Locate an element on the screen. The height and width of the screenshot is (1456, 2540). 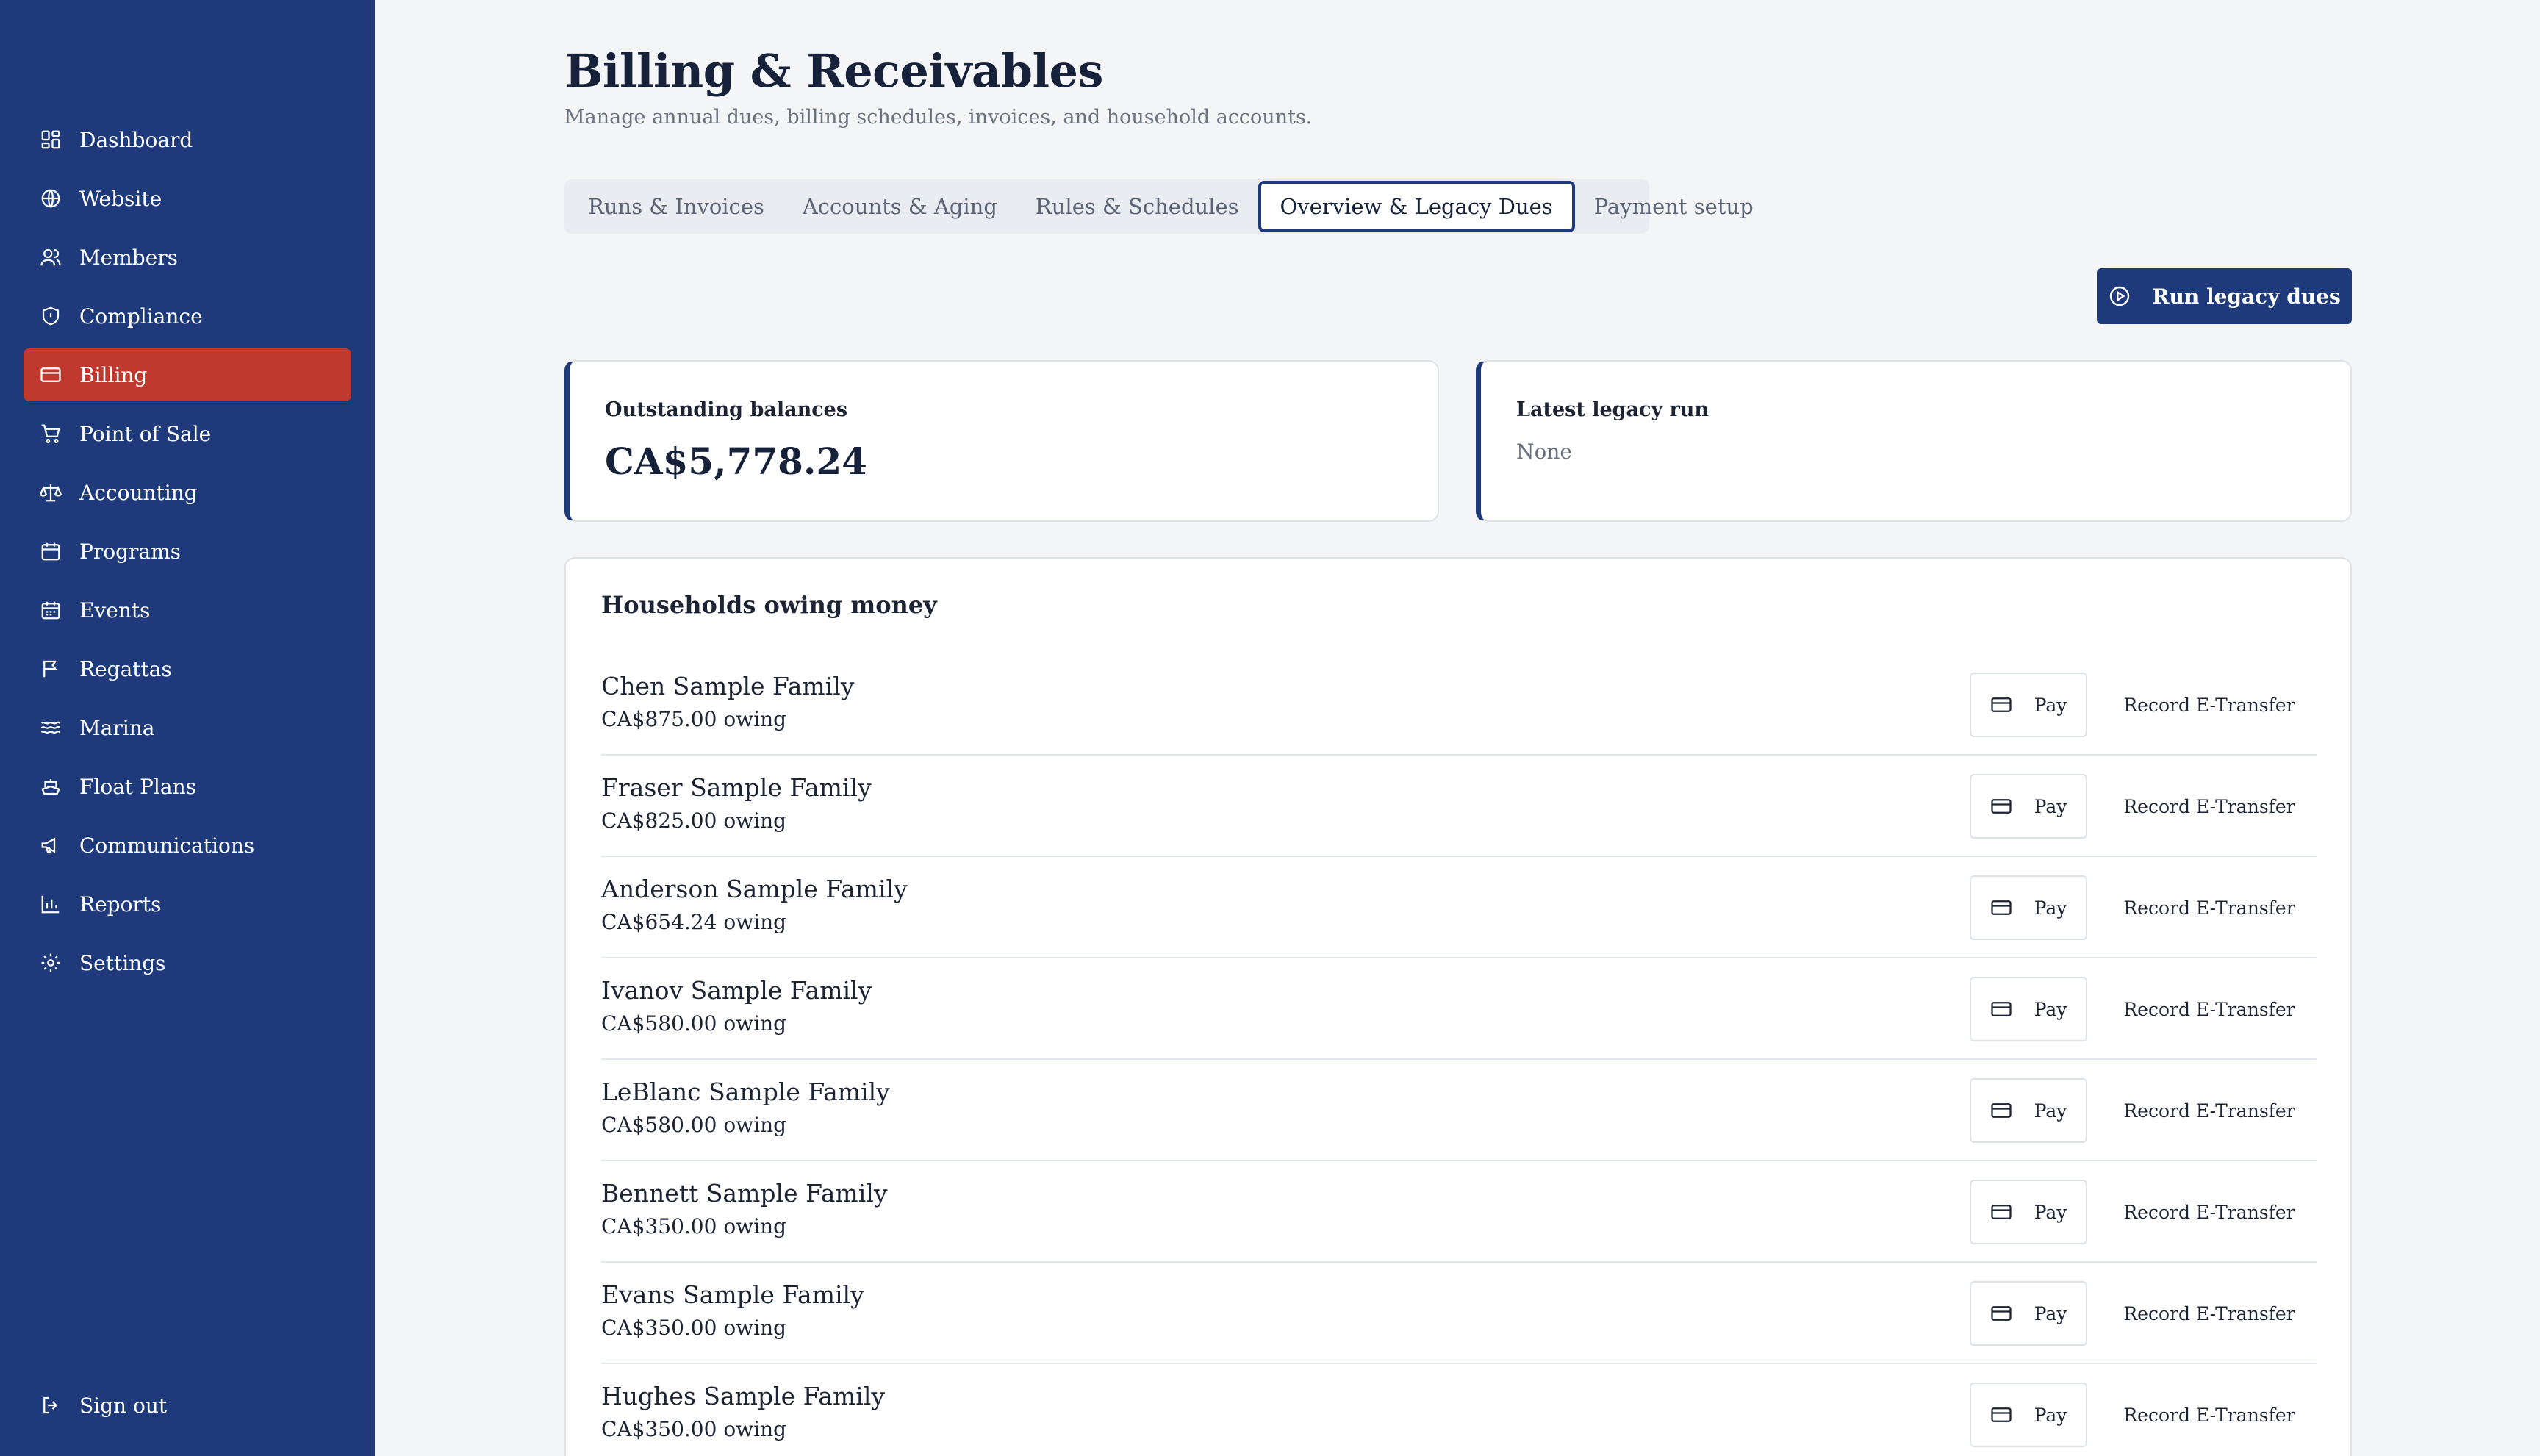
sign-out-button: Sign out is located at coordinates (187, 1405).